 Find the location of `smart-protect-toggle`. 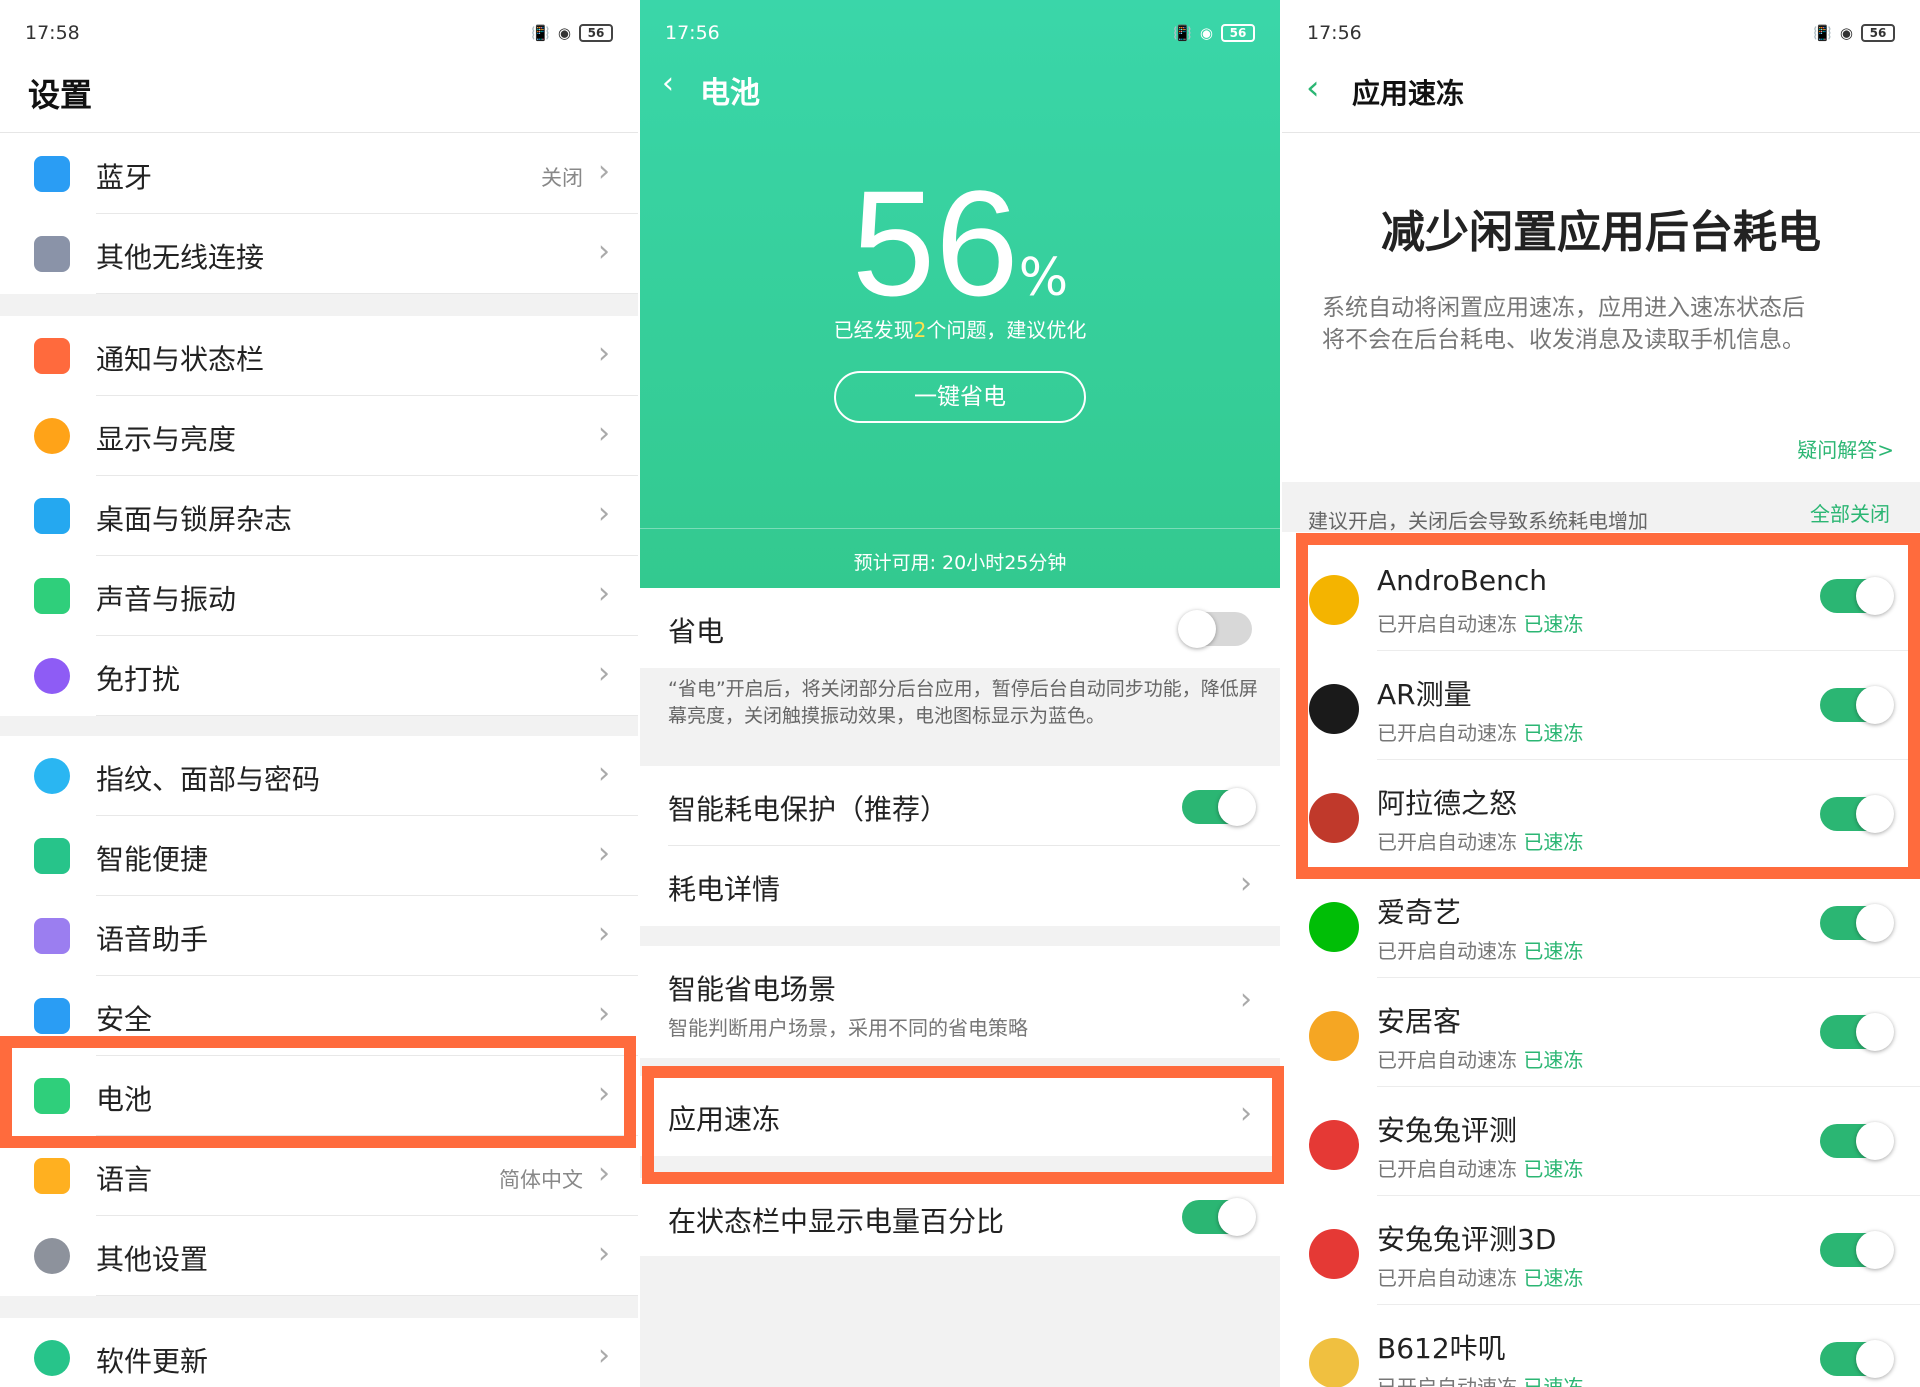

smart-protect-toggle is located at coordinates (1219, 807).